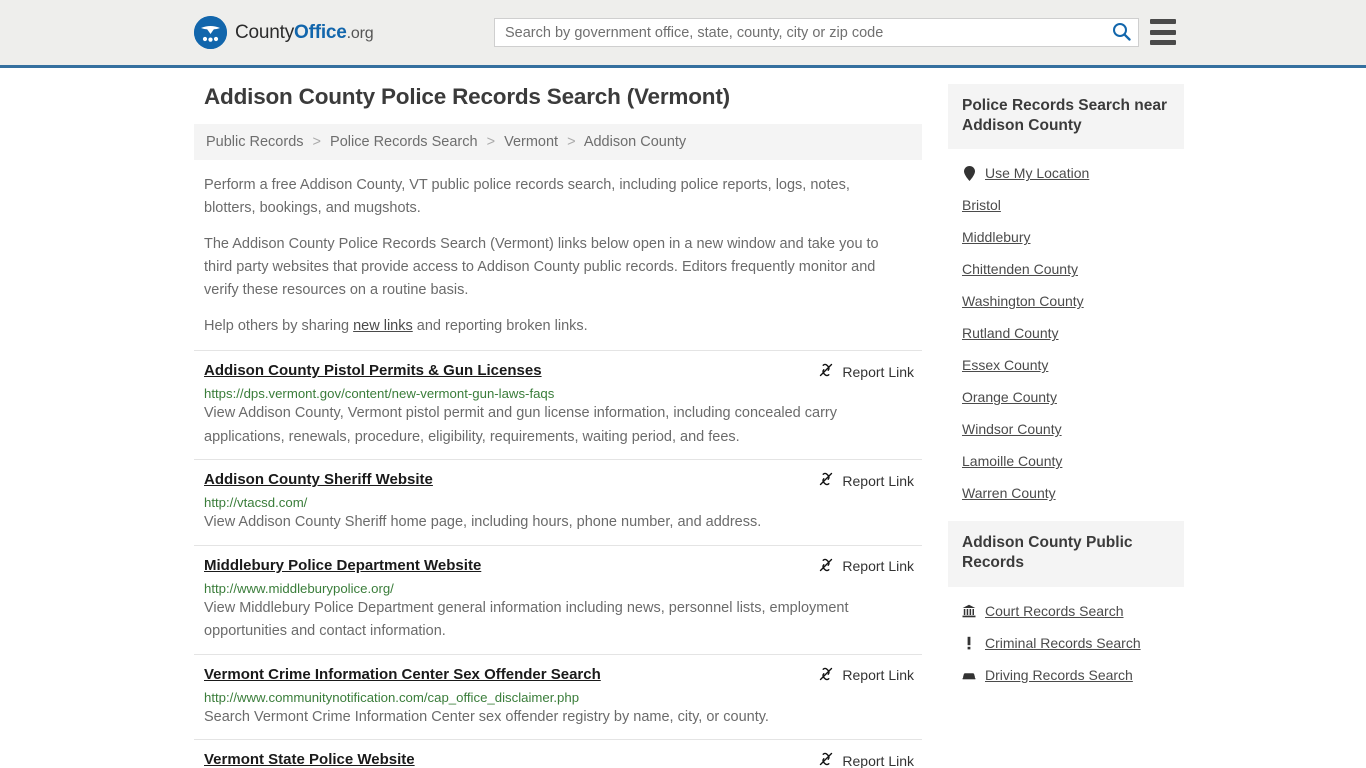  Describe the element at coordinates (563, 588) in the screenshot. I see `result-url: http://www.middleburypolice.org/` at that location.